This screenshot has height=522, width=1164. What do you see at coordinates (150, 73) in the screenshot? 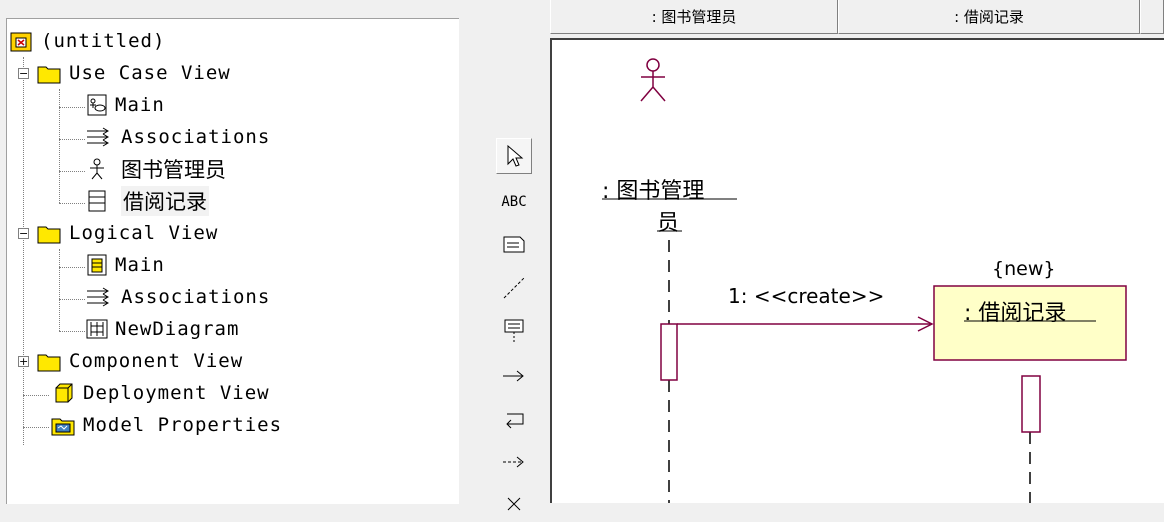
I see `tree-item-label: Use Case View` at bounding box center [150, 73].